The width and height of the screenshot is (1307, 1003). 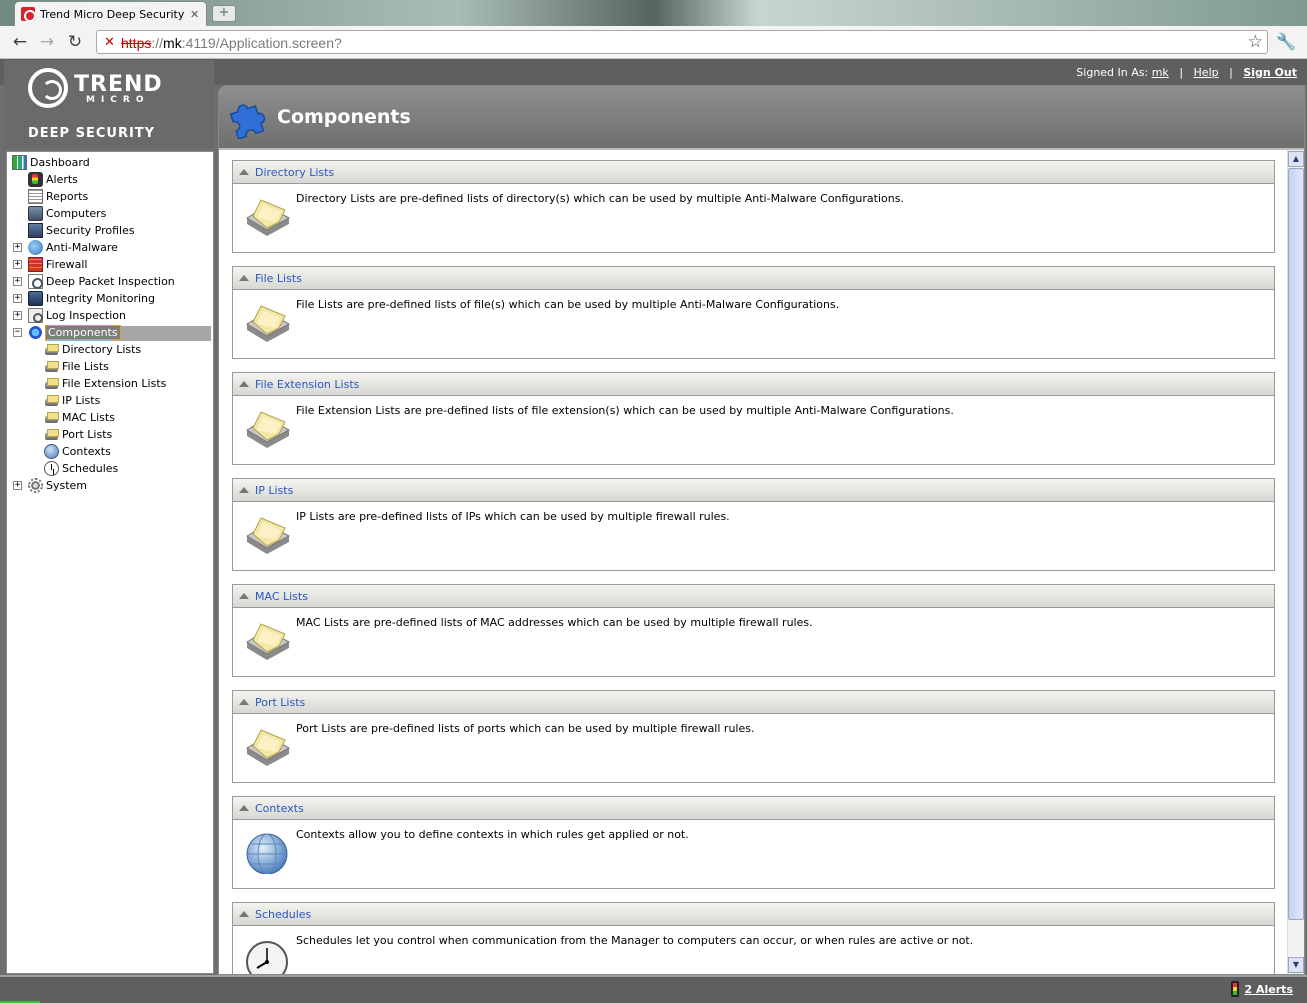 What do you see at coordinates (67, 196) in the screenshot?
I see `nav-label: Reports` at bounding box center [67, 196].